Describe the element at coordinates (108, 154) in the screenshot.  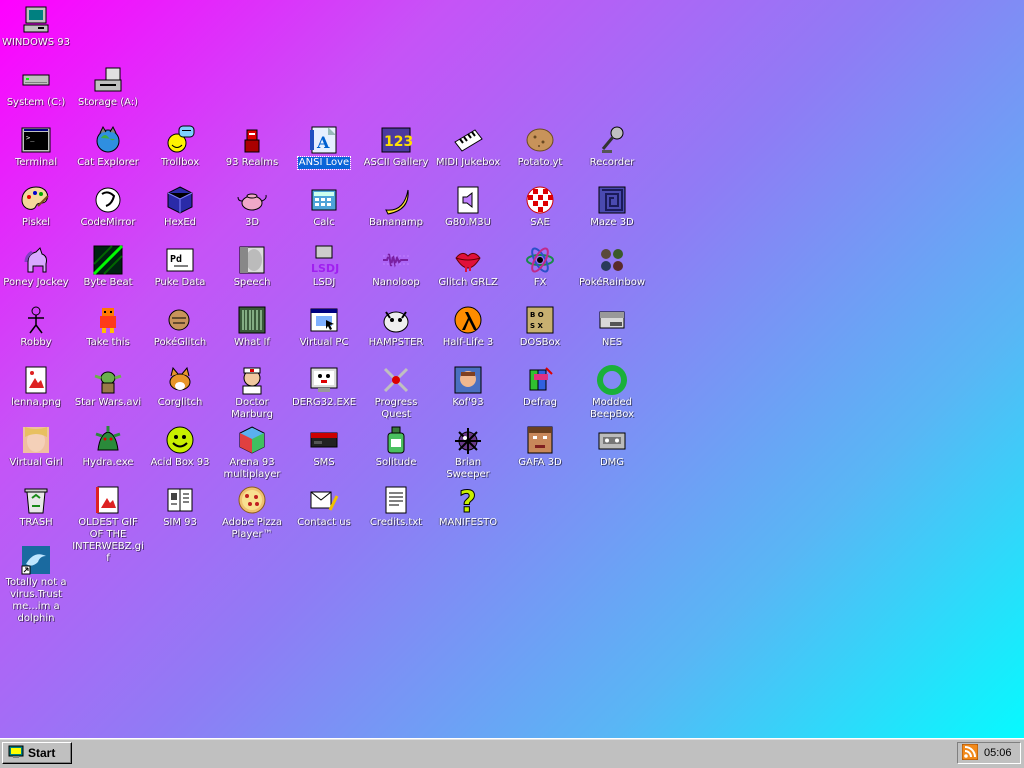
I see `desktop-icon-cat-explorer: Cat Explorer` at that location.